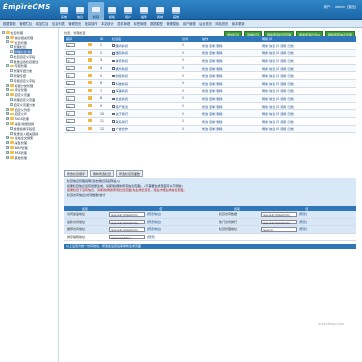 The height and width of the screenshot is (362, 362). Describe the element at coordinates (123, 23) in the screenshot. I see `menu-item: 插件管理` at that location.